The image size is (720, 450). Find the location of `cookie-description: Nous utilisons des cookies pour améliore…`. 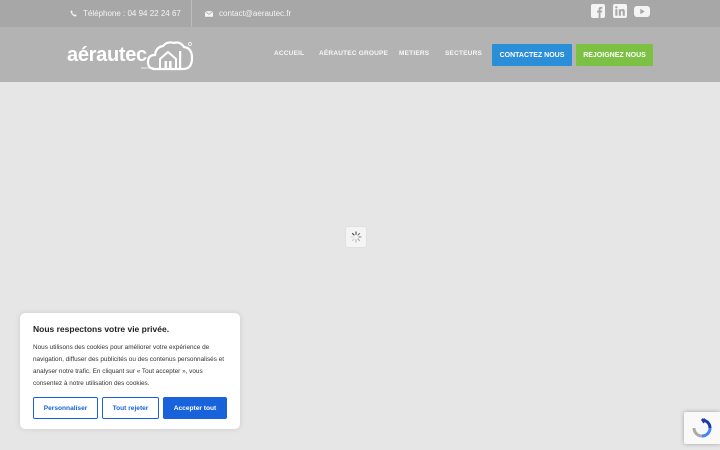

cookie-description: Nous utilisons des cookies pour améliore… is located at coordinates (129, 365).